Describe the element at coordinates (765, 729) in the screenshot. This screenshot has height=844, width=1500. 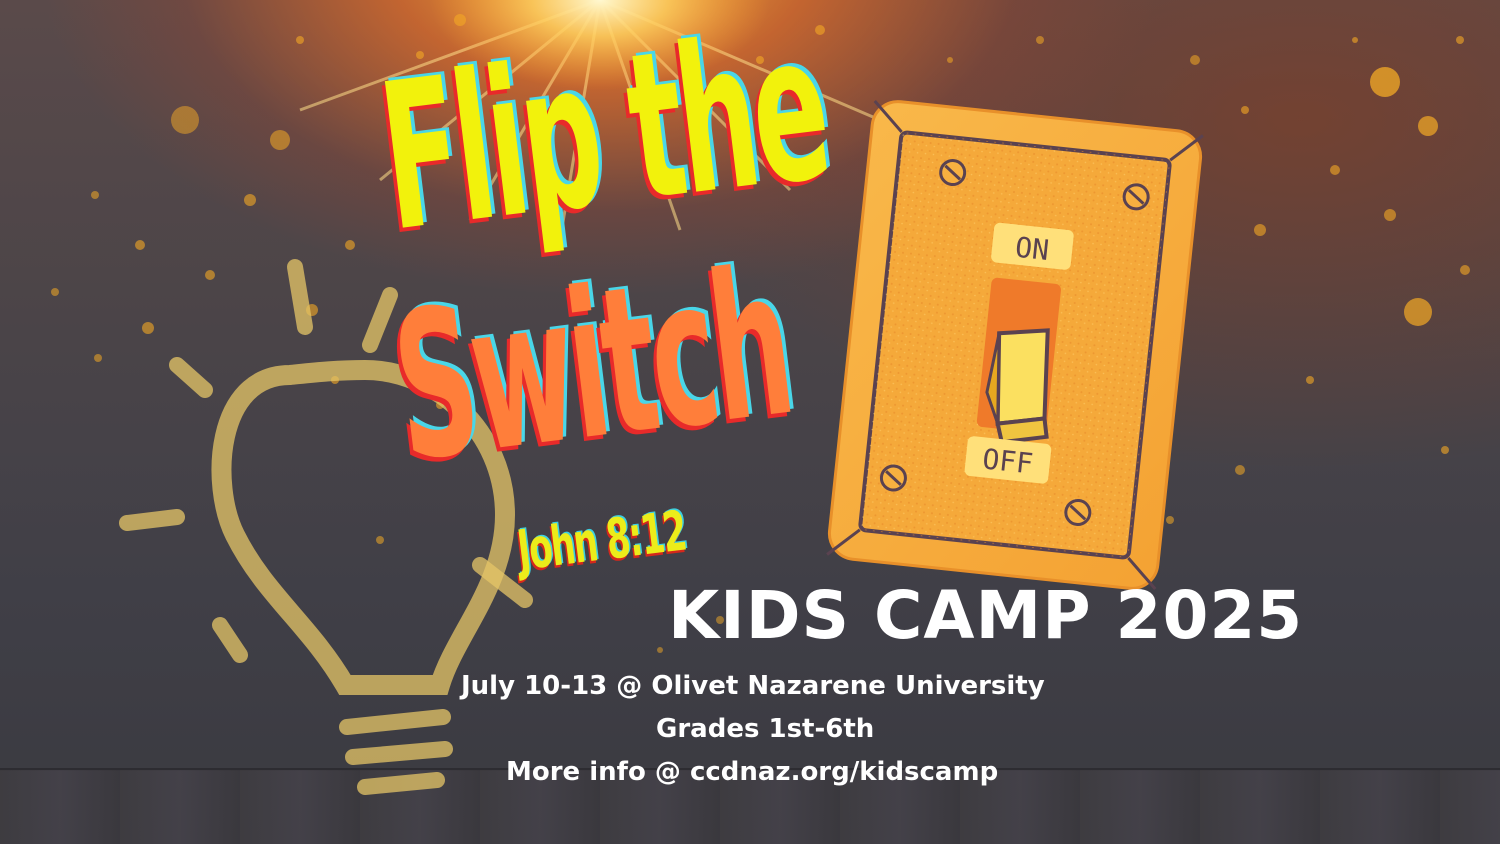
I see `grades-text: Grades 1st-6th` at that location.